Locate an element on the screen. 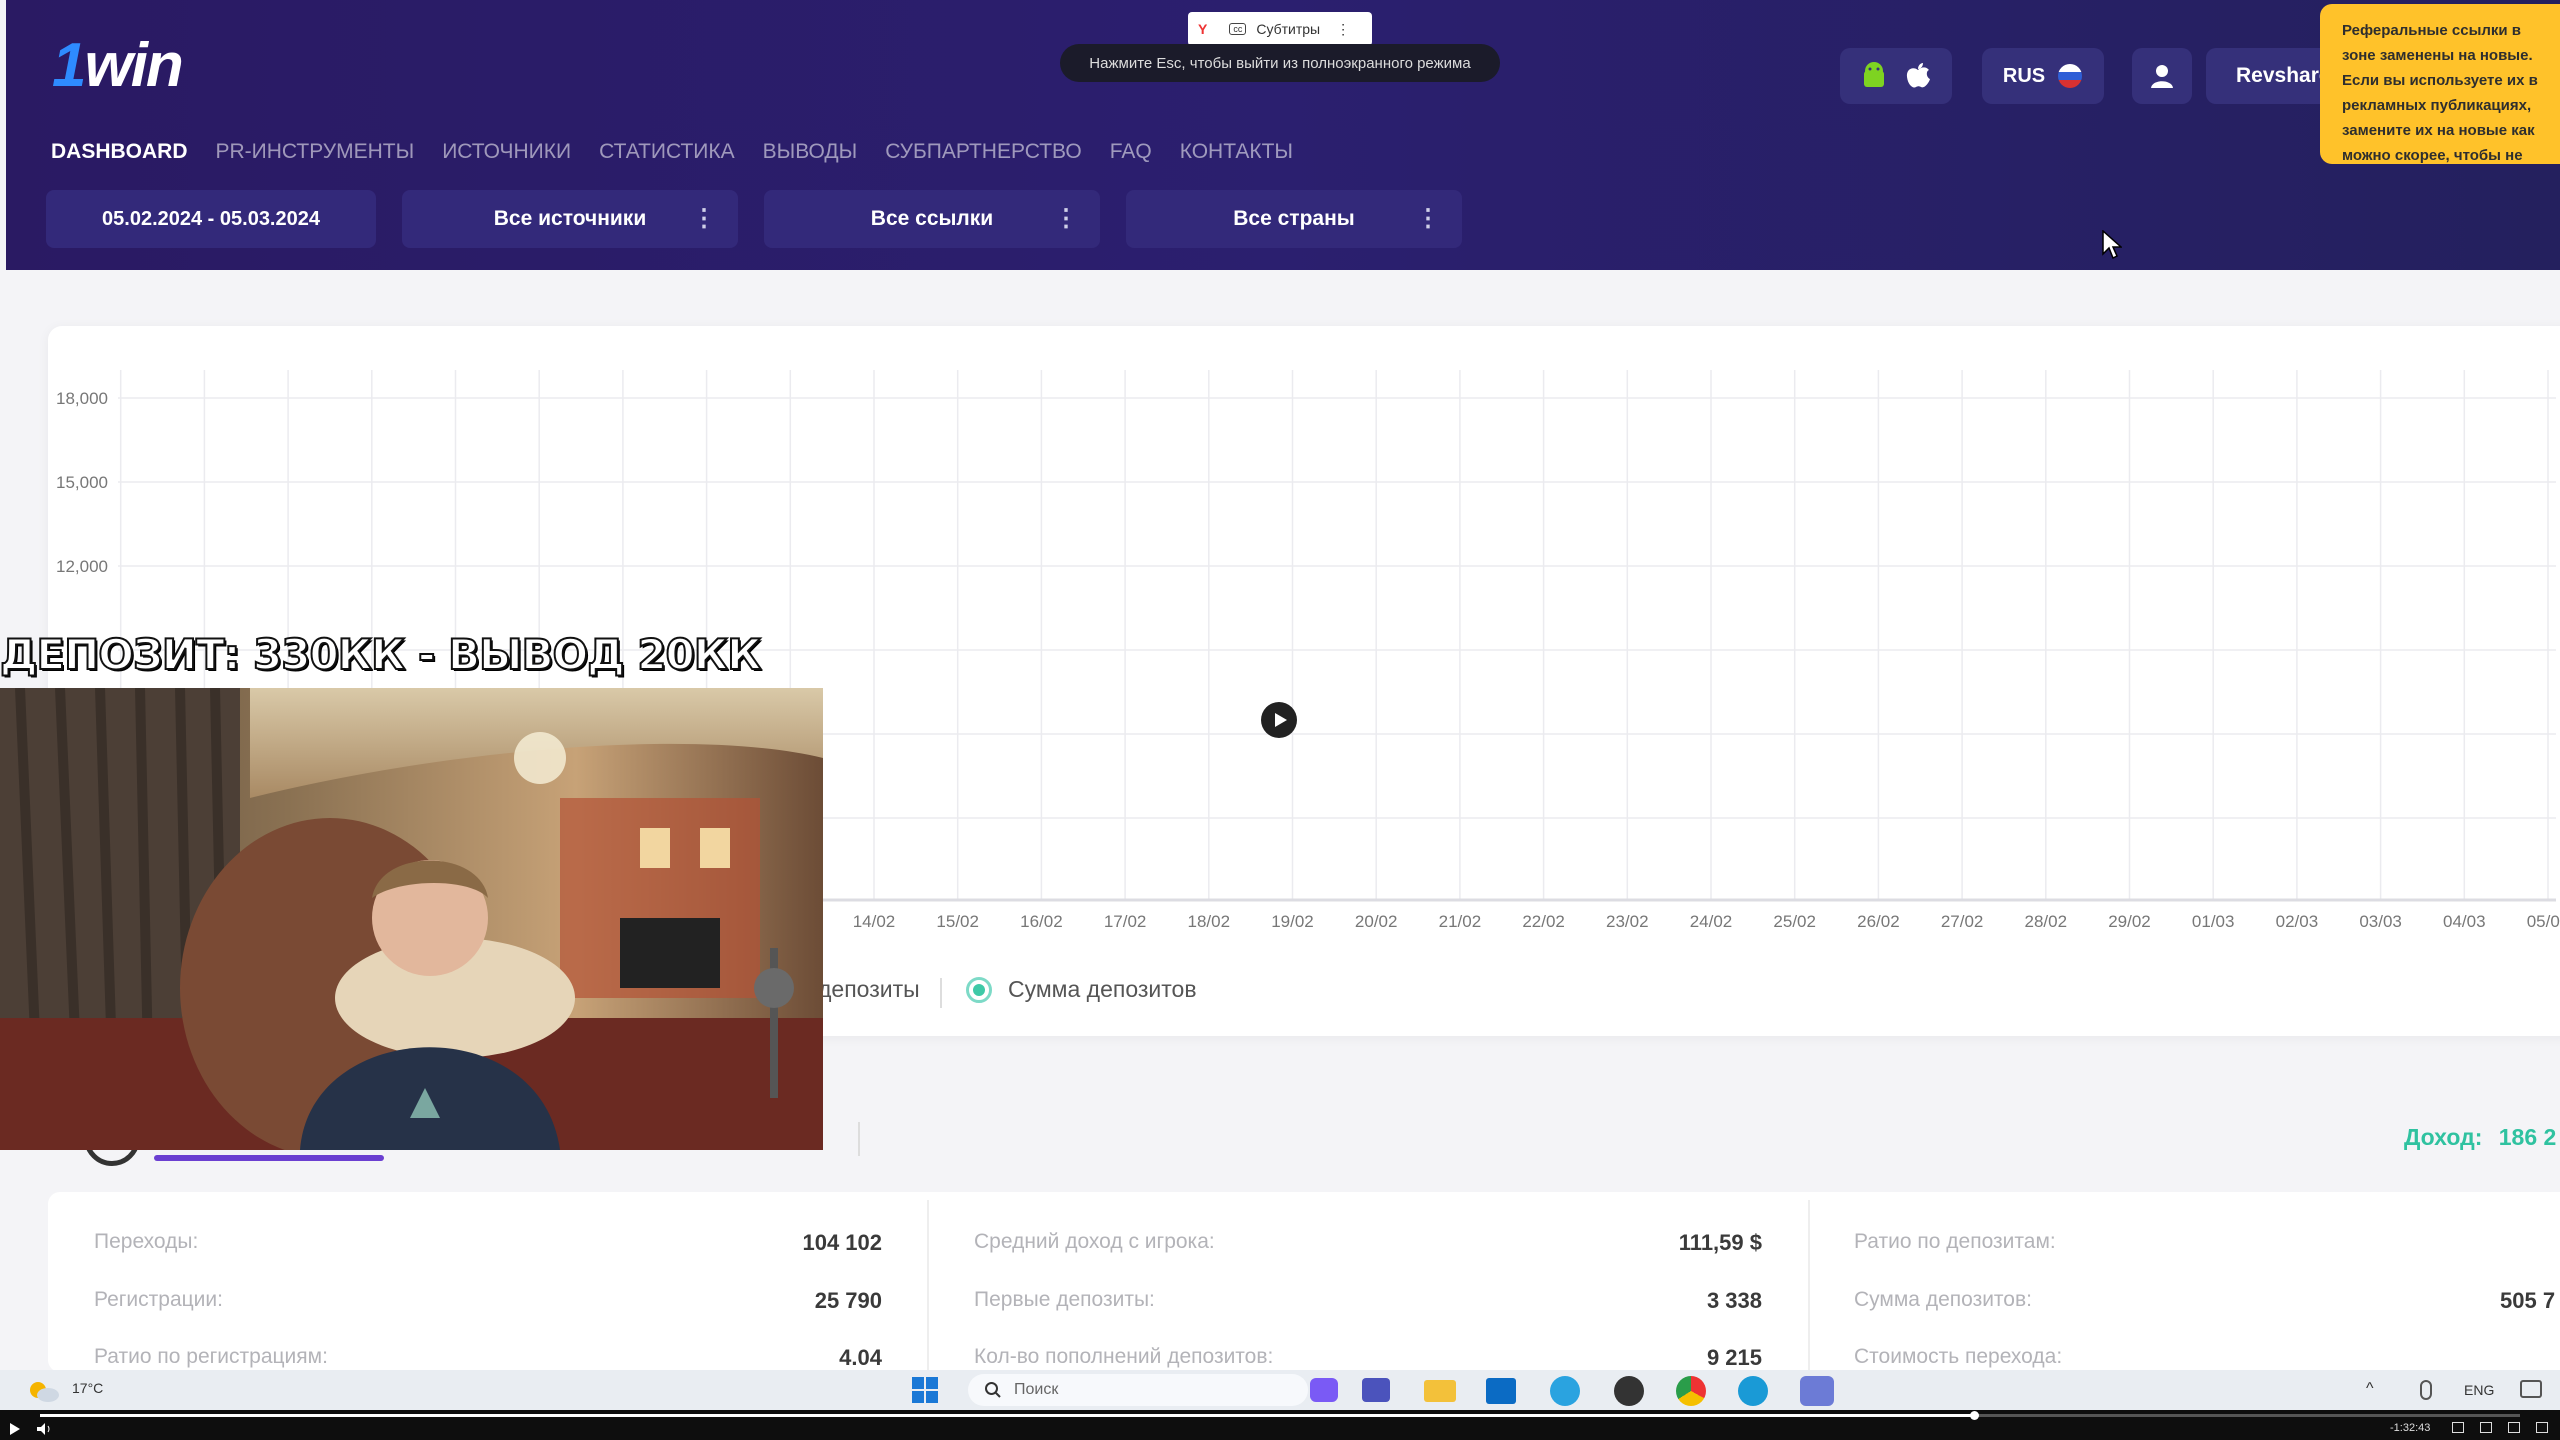 The height and width of the screenshot is (1440, 2560). stream-caption: ДЕПОЗИТ: 330КК - ВЫВОД 20КК is located at coordinates (381, 654).